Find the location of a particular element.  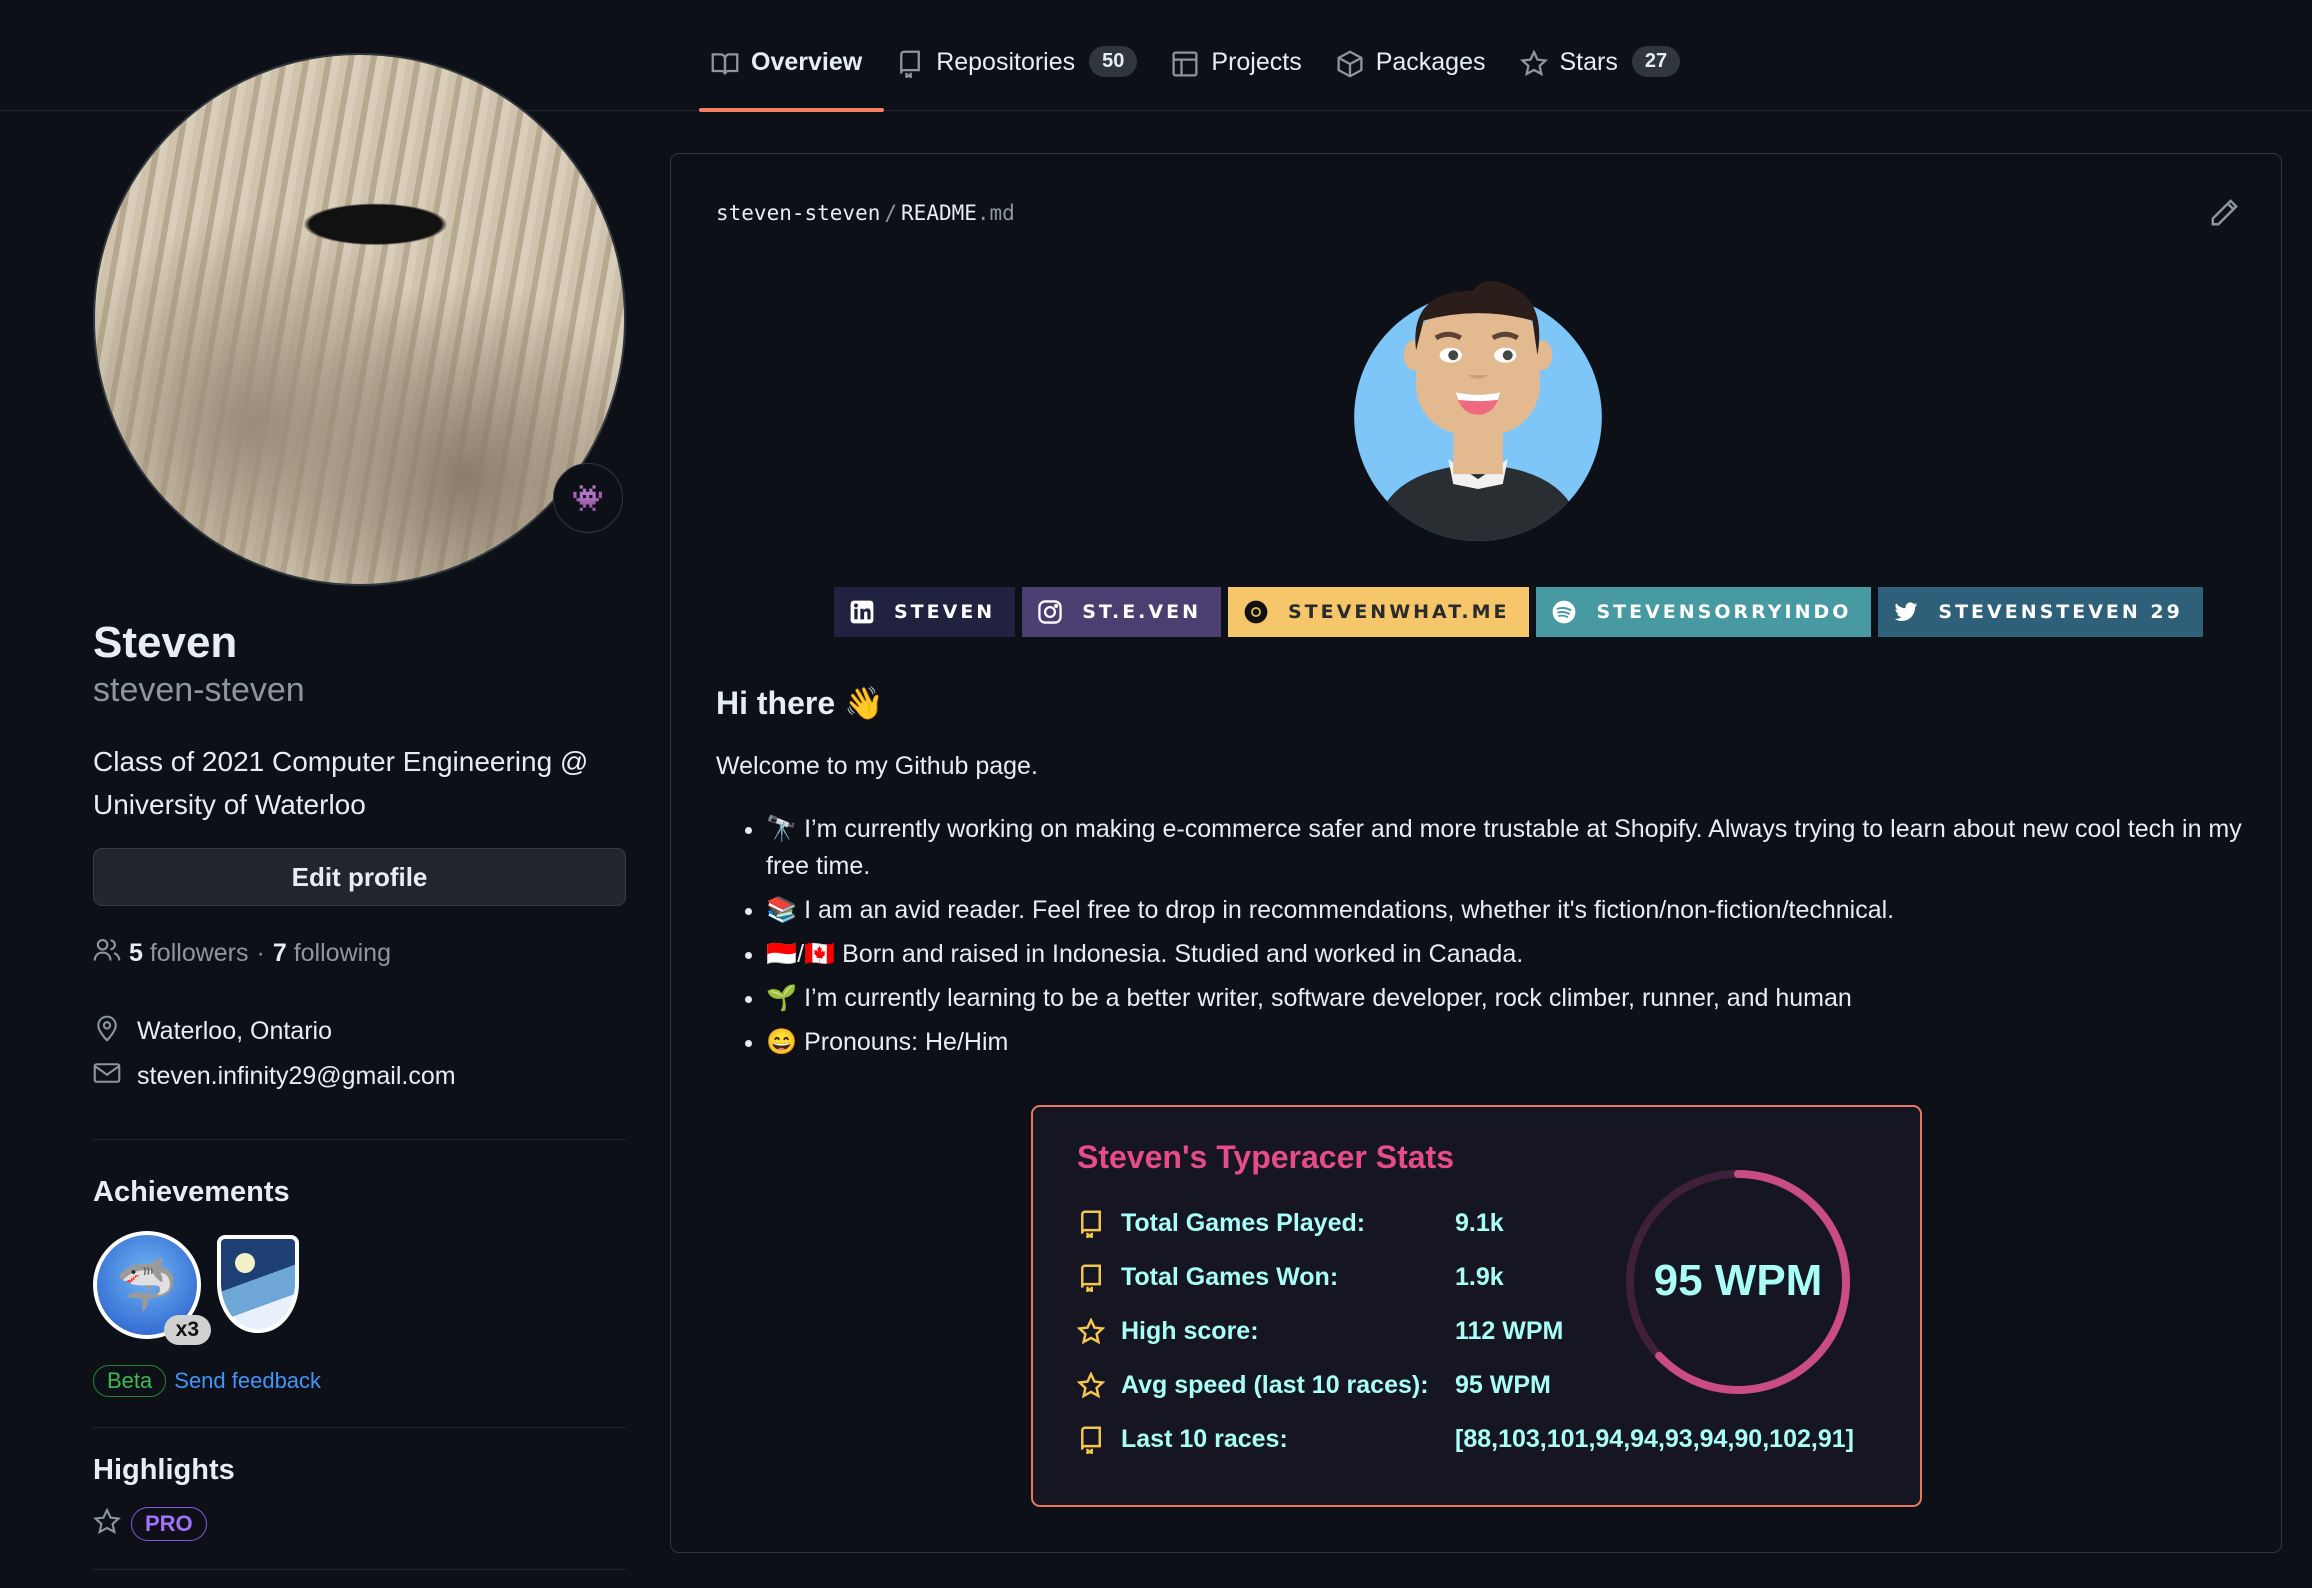

achievements-list: 🦈 x3 is located at coordinates (359, 1288).